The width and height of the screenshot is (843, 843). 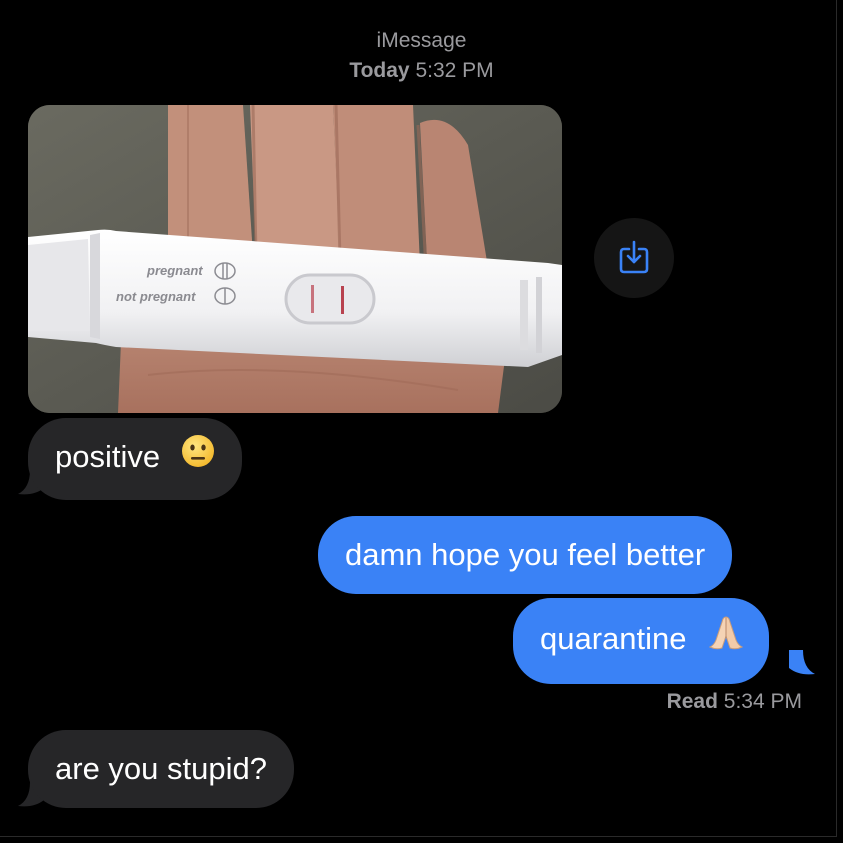 I want to click on message-bubble-sent: damn hope you feel better, so click(x=525, y=555).